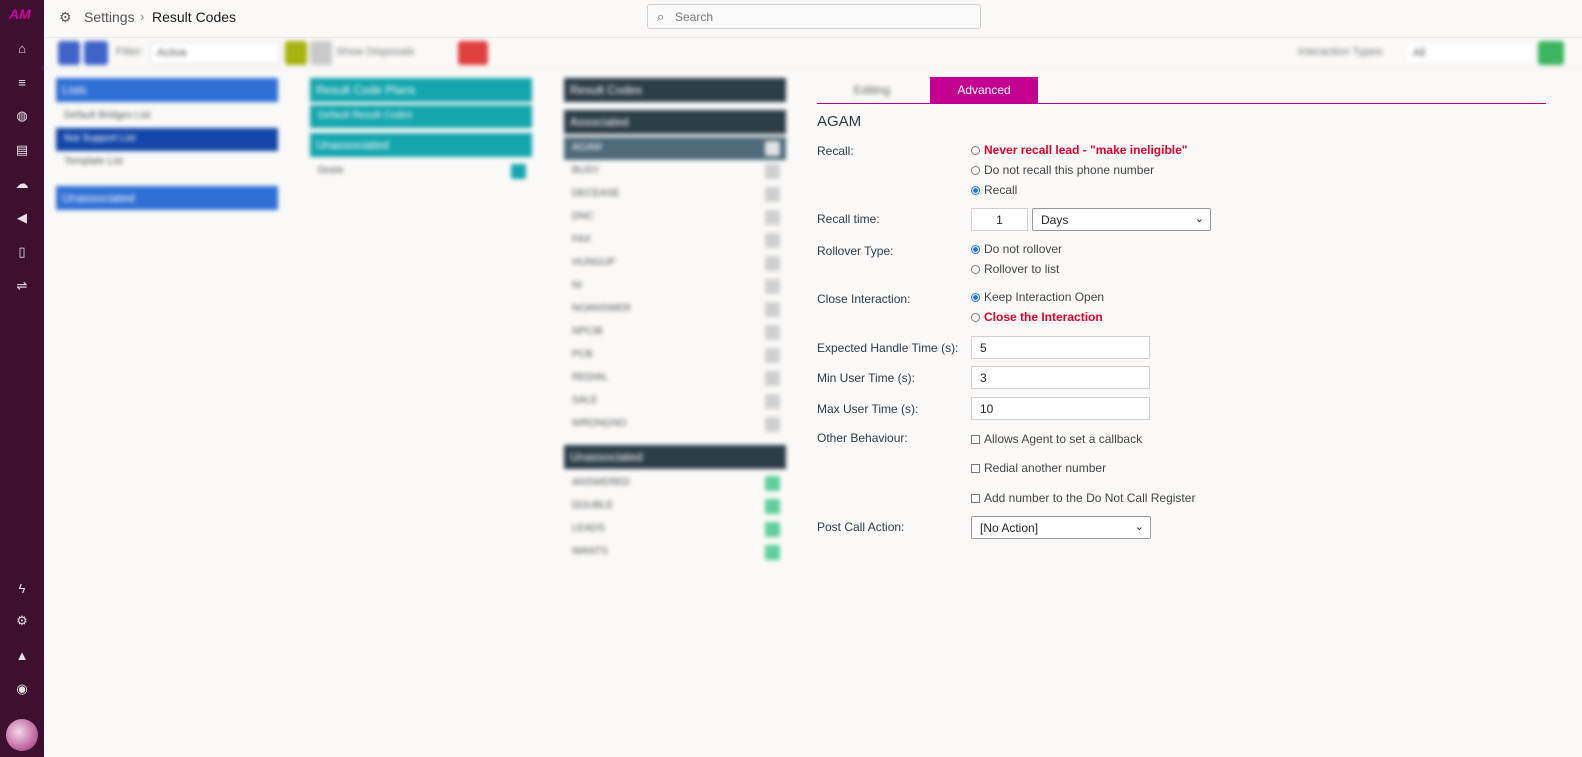 This screenshot has height=757, width=1582. What do you see at coordinates (994, 190) in the screenshot?
I see `recall-option-recall: Recall` at bounding box center [994, 190].